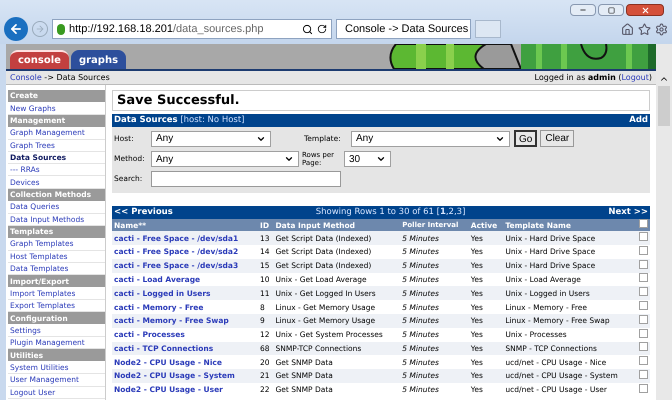 The height and width of the screenshot is (400, 672). What do you see at coordinates (367, 159) in the screenshot?
I see `rows-per-page-select: 30` at bounding box center [367, 159].